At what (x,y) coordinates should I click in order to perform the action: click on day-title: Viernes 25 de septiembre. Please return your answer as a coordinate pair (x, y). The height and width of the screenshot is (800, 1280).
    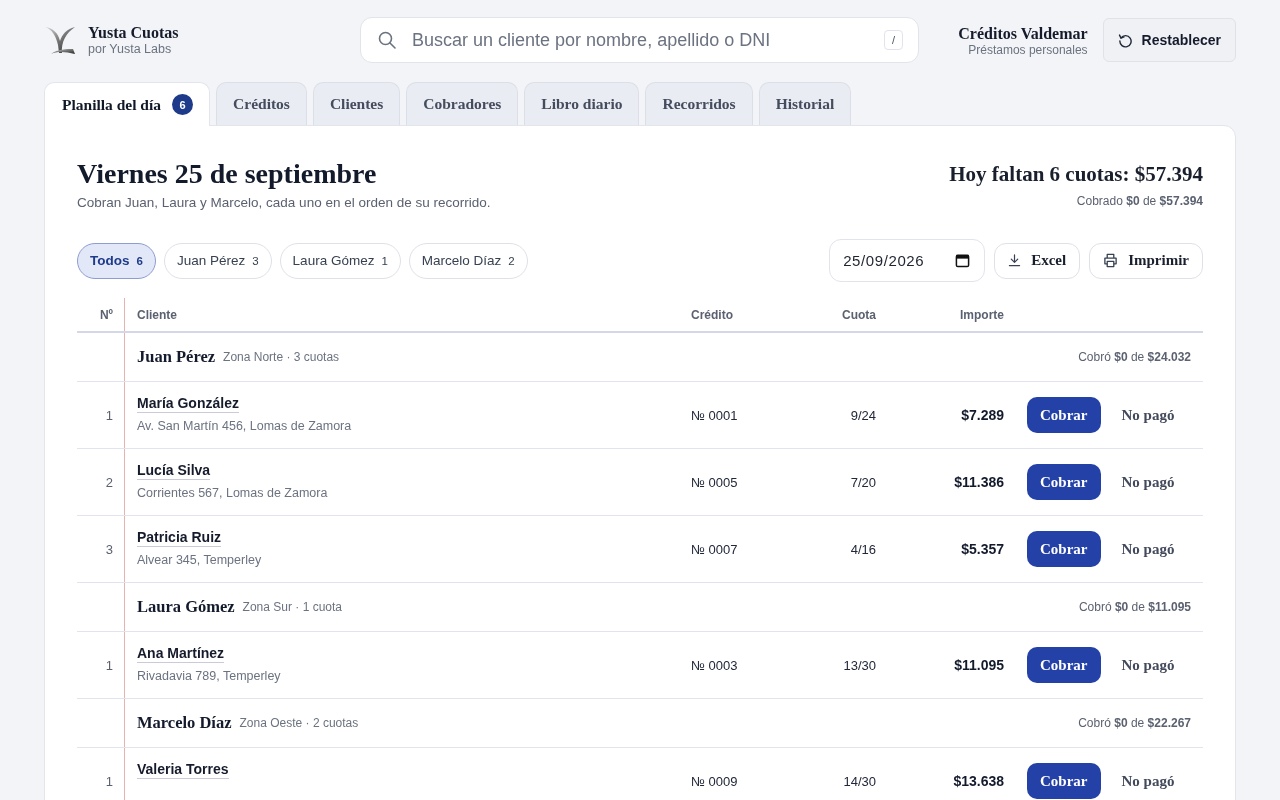
    Looking at the image, I should click on (227, 174).